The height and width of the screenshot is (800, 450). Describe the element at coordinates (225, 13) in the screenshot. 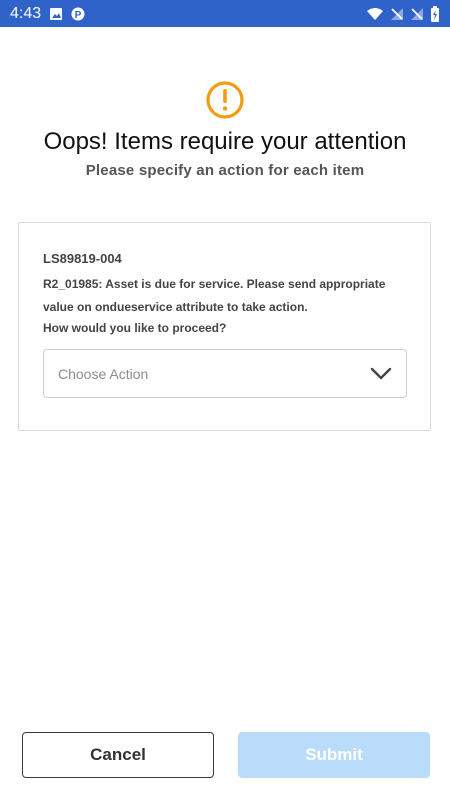

I see `status-bar: 4:43 P` at that location.